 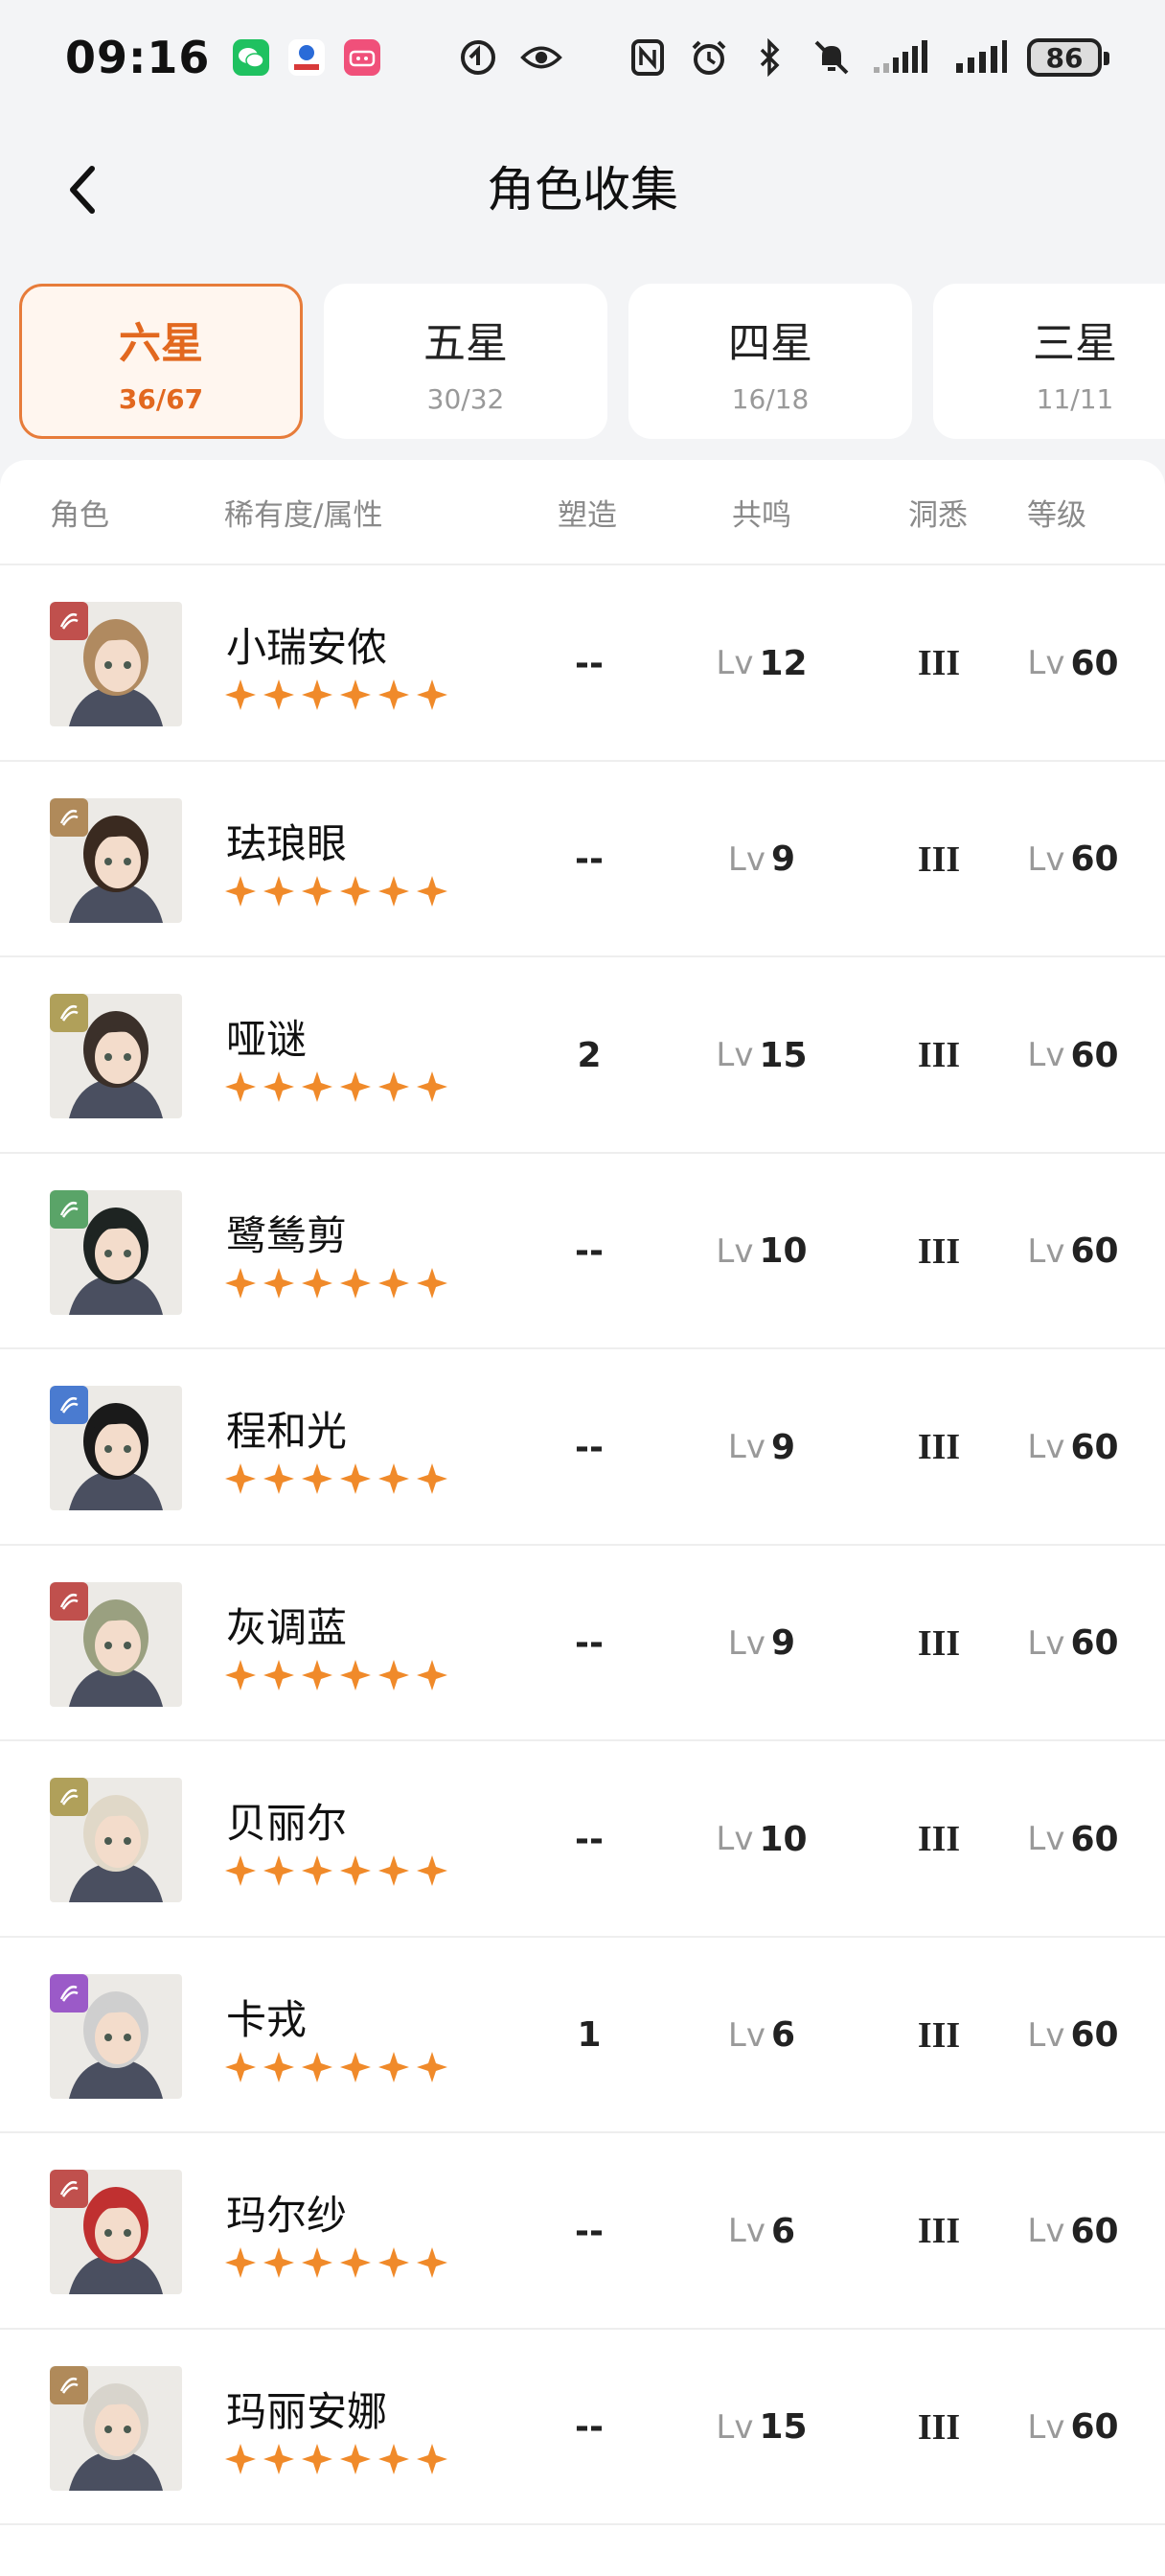 I want to click on resonance-cell: Lv 10, so click(x=762, y=1251).